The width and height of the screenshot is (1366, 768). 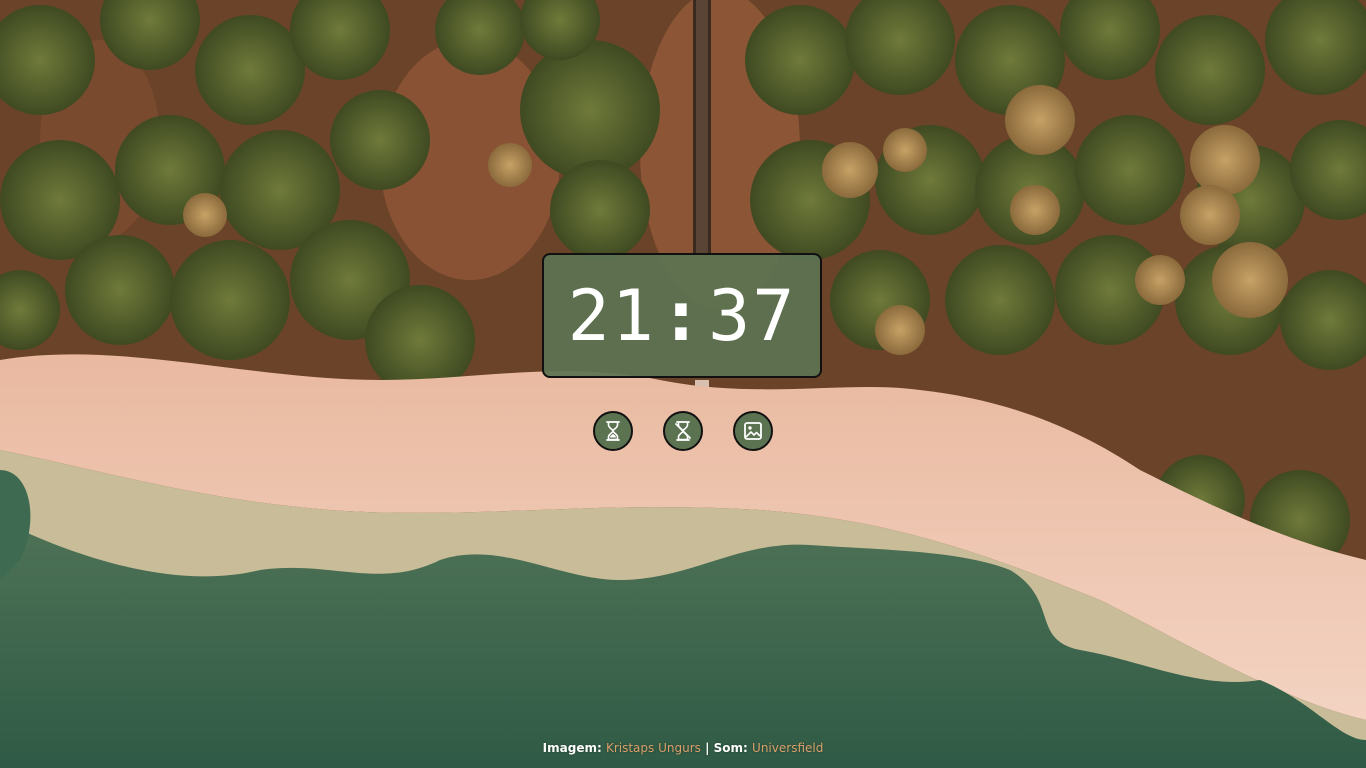 What do you see at coordinates (787, 748) in the screenshot?
I see `sound-author-link: Universfield` at bounding box center [787, 748].